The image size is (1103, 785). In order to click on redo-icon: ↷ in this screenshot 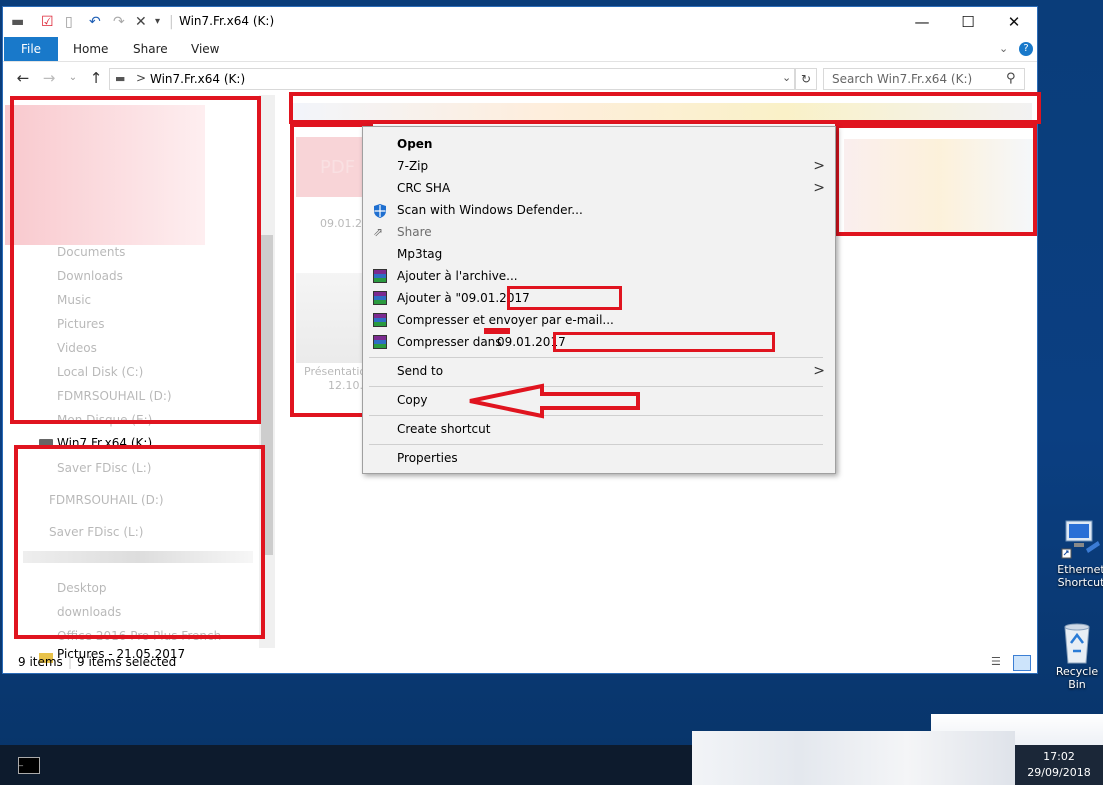, I will do `click(119, 22)`.